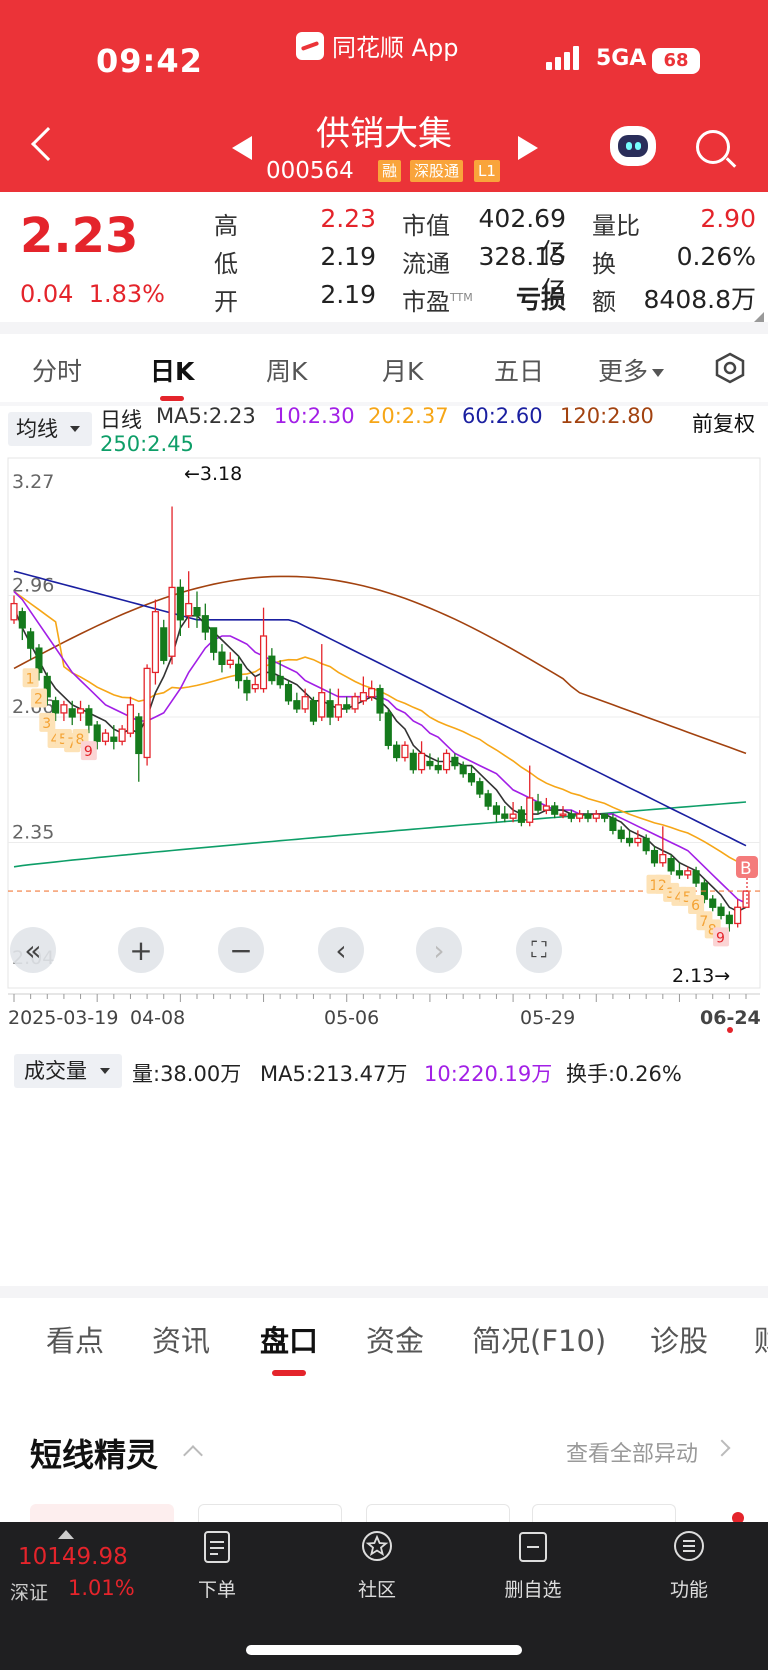 The image size is (768, 1670). What do you see at coordinates (217, 1566) in the screenshot?
I see `nav-order: 下单` at bounding box center [217, 1566].